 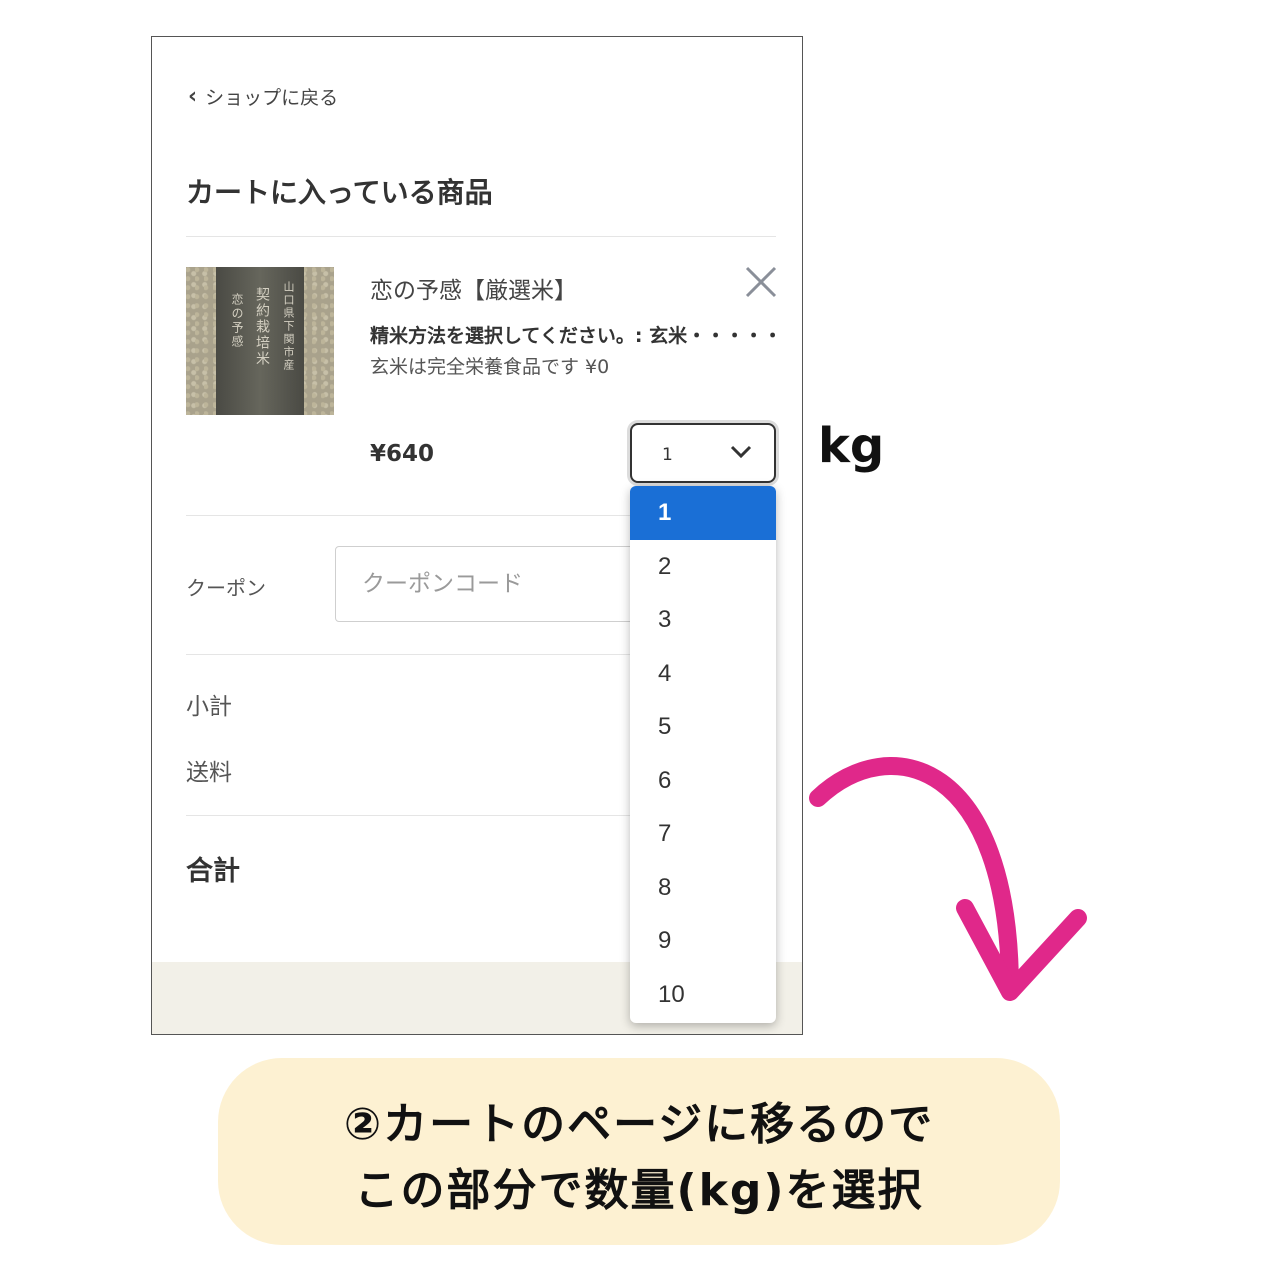 What do you see at coordinates (237, 321) in the screenshot?
I see `image-text-brand: 恋の予感` at bounding box center [237, 321].